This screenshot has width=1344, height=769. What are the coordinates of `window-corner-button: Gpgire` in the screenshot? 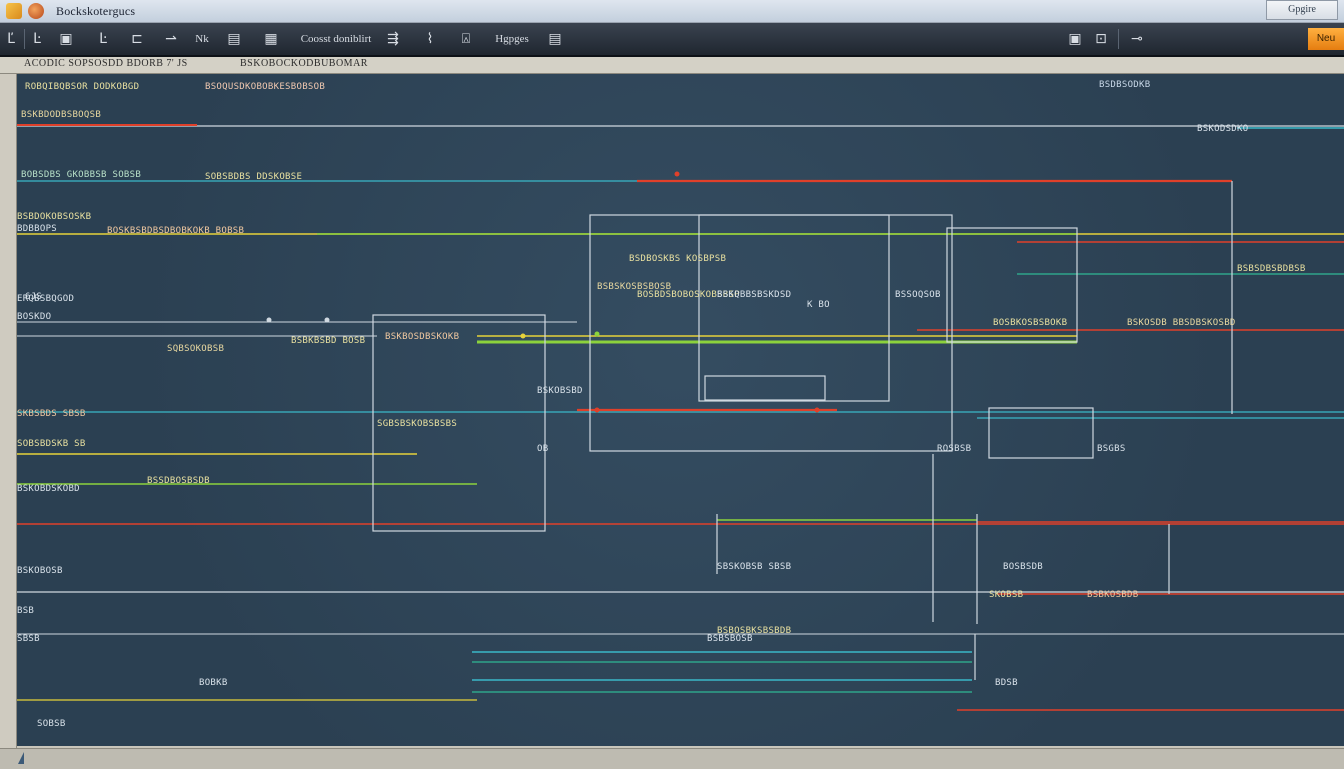 It's located at (1302, 10).